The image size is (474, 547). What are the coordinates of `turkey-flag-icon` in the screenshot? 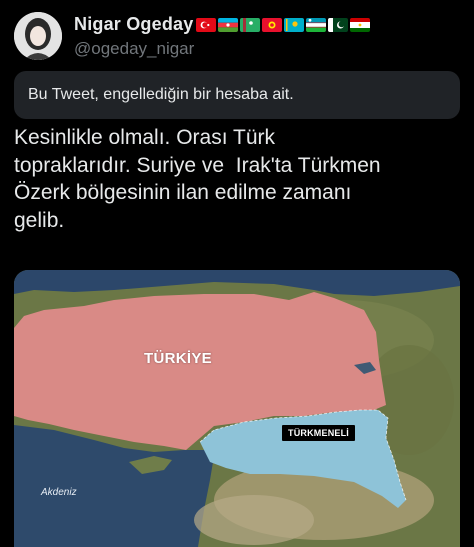 It's located at (206, 24).